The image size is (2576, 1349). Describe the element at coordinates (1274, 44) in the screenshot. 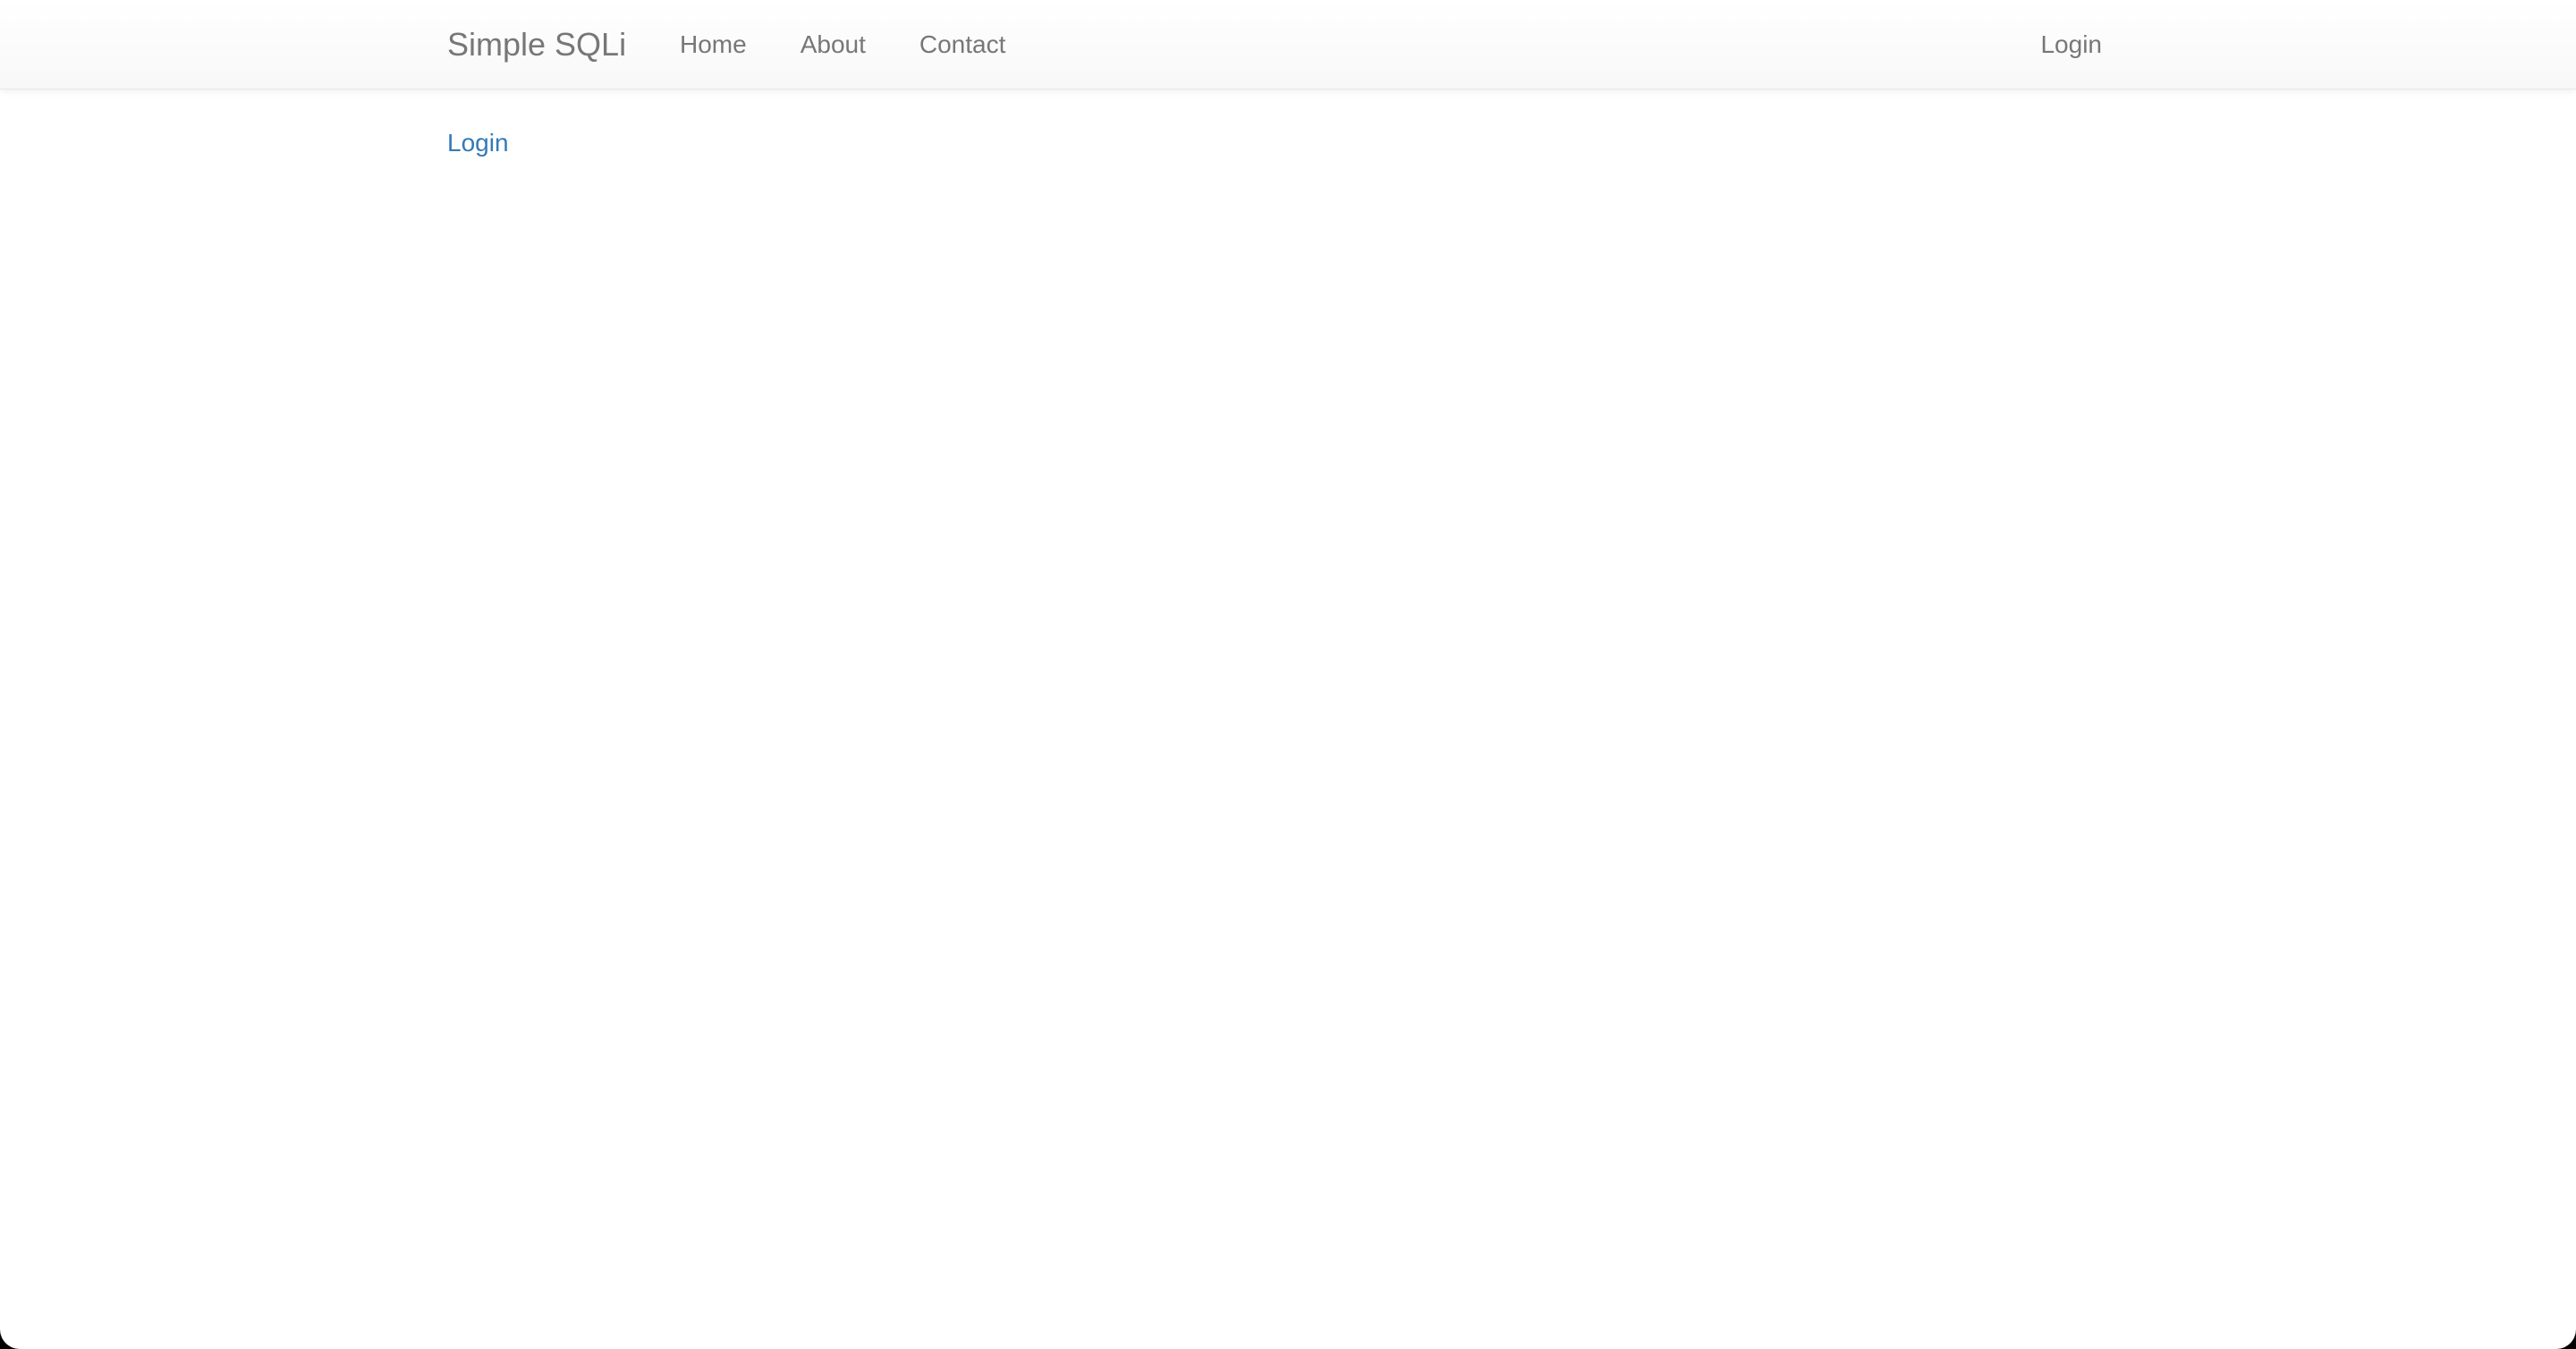

I see `navbar-container: Simple SQLi Home About Contact Login` at that location.